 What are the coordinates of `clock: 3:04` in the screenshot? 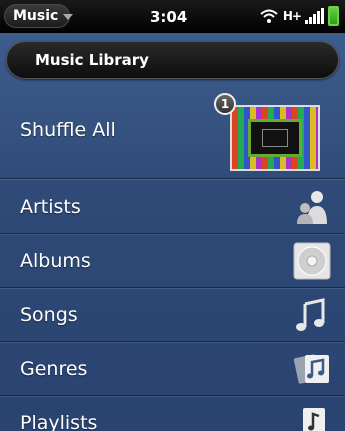 It's located at (169, 17).